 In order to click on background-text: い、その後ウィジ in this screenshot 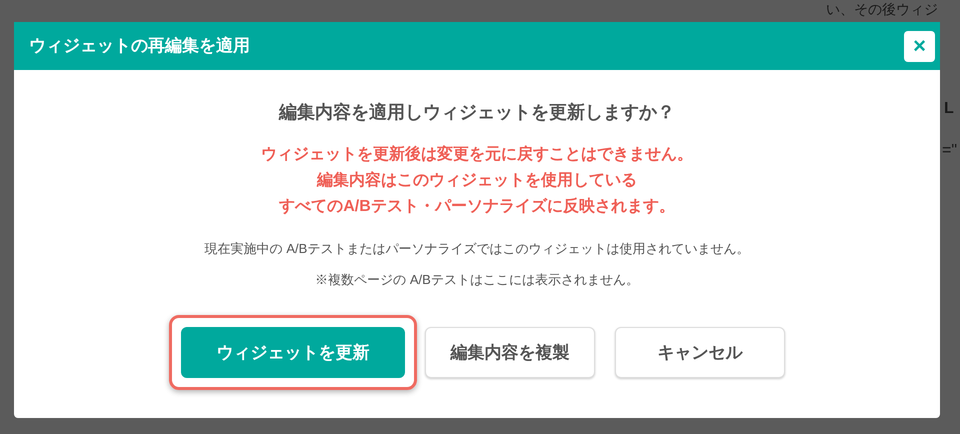, I will do `click(882, 9)`.